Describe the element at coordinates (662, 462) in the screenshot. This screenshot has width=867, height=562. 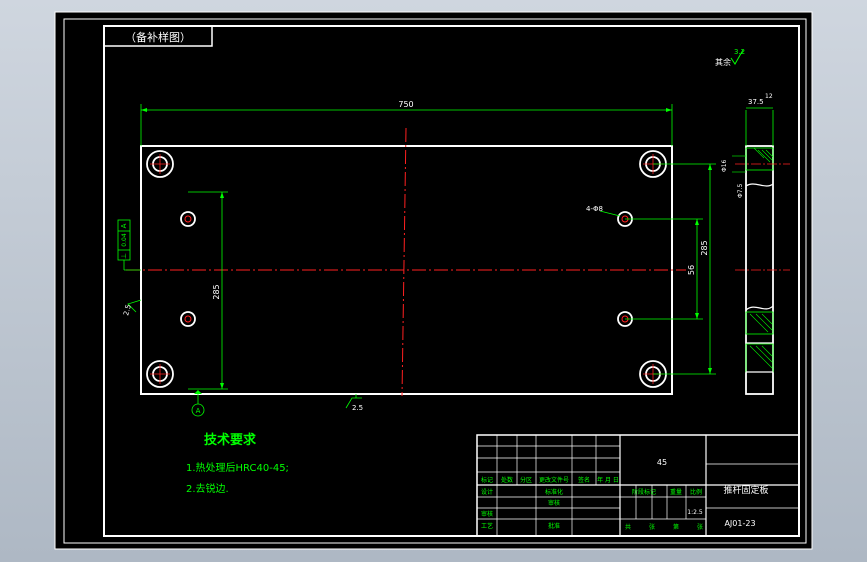
I see `tb-material: 45` at that location.